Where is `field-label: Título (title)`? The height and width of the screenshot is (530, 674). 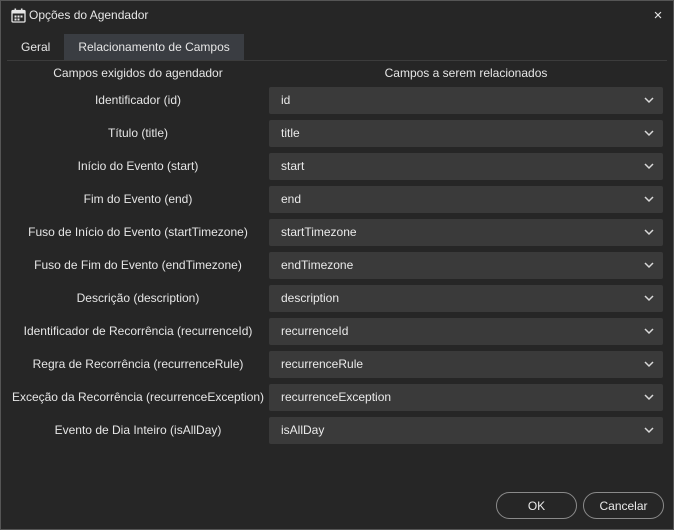 field-label: Título (title) is located at coordinates (137, 133).